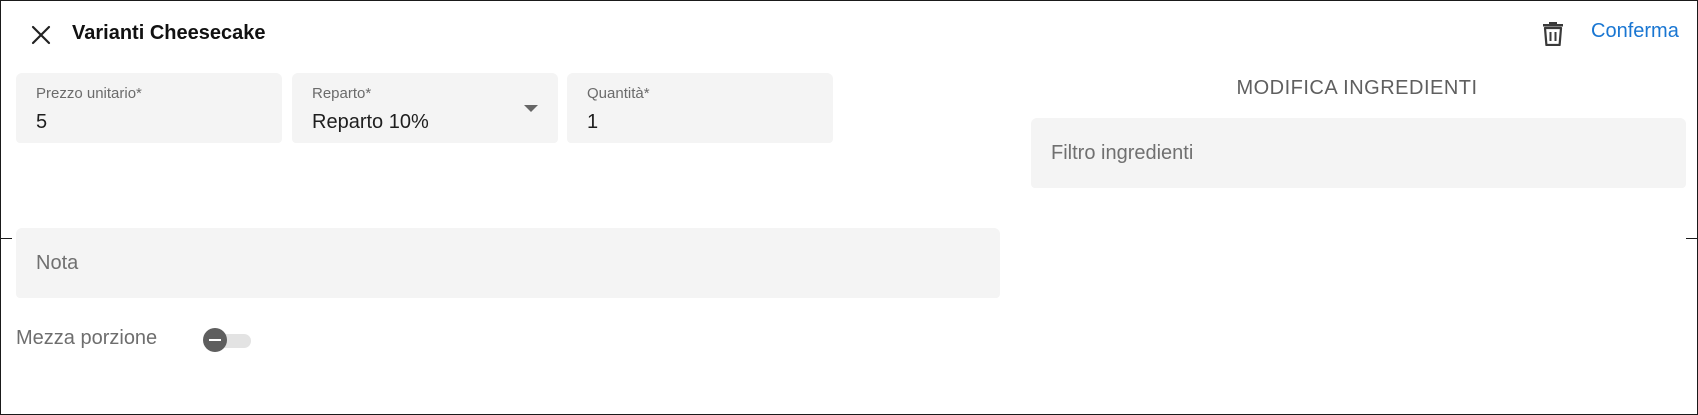 The image size is (1698, 415). What do you see at coordinates (700, 108) in the screenshot?
I see `quantity-field: Quantità* 1` at bounding box center [700, 108].